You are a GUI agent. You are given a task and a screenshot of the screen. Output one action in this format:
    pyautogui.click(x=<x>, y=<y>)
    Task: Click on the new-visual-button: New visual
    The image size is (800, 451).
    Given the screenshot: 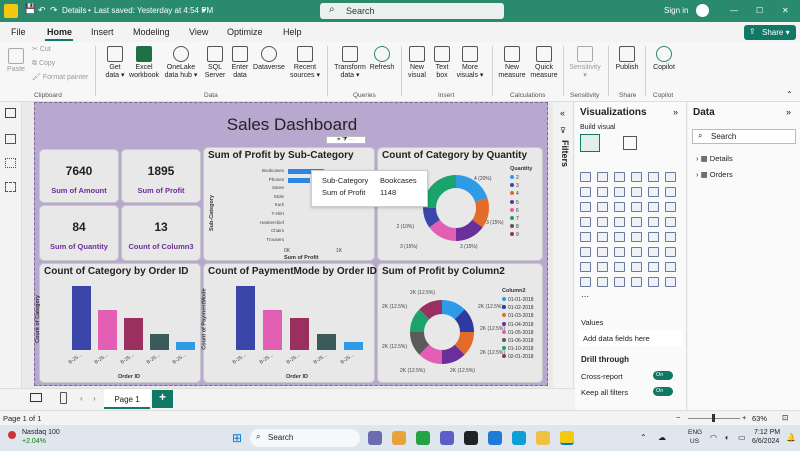 What is the action you would take?
    pyautogui.click(x=417, y=63)
    